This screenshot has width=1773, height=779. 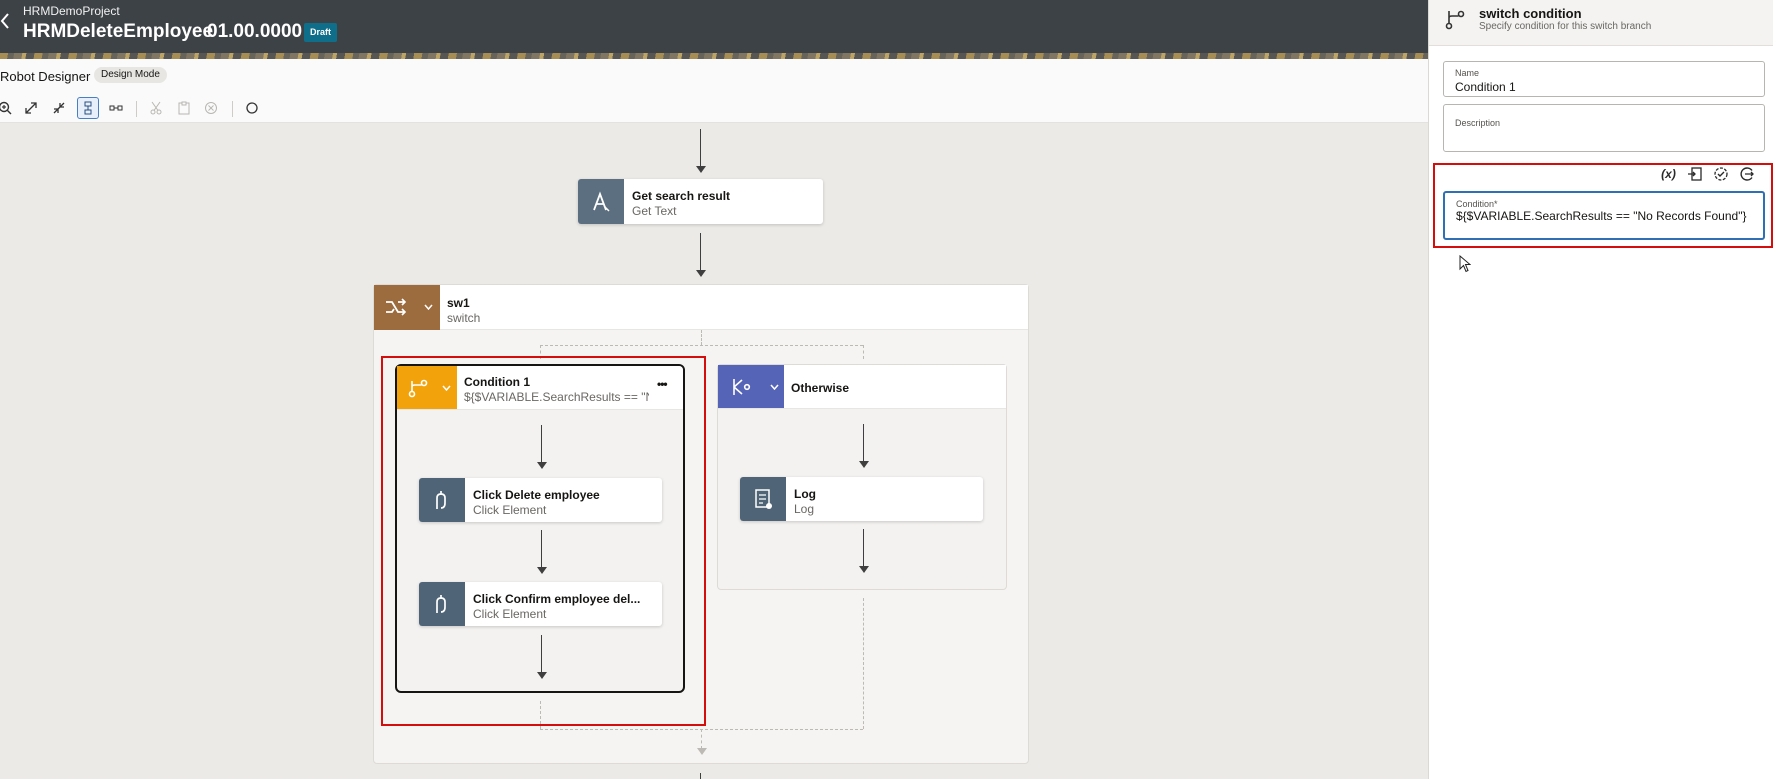 What do you see at coordinates (321, 32) in the screenshot?
I see `status-badge: Draft` at bounding box center [321, 32].